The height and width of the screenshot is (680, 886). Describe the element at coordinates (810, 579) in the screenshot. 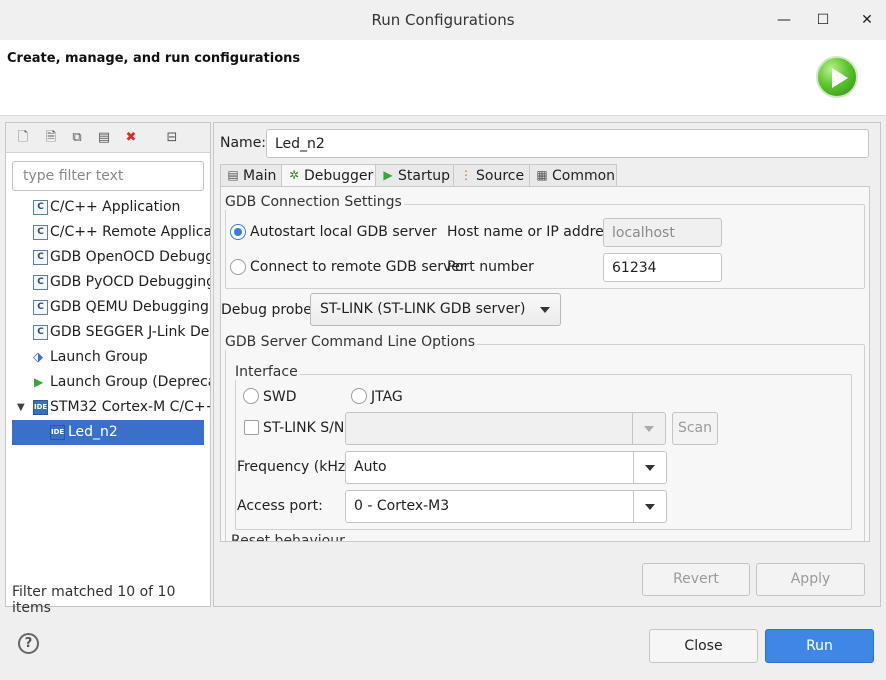

I see `apply-button: Apply` at that location.